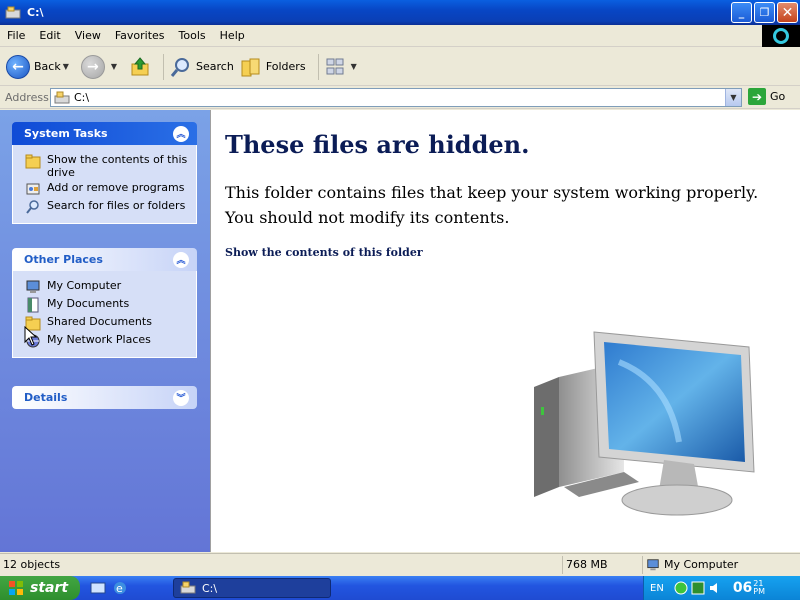  I want to click on menu-tools: Tools, so click(192, 35).